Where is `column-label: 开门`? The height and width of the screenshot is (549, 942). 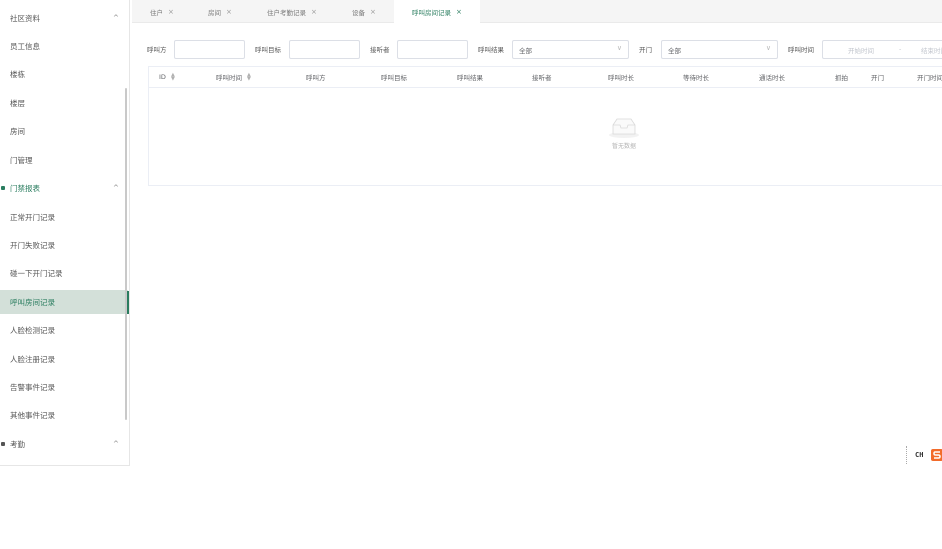 column-label: 开门 is located at coordinates (877, 78).